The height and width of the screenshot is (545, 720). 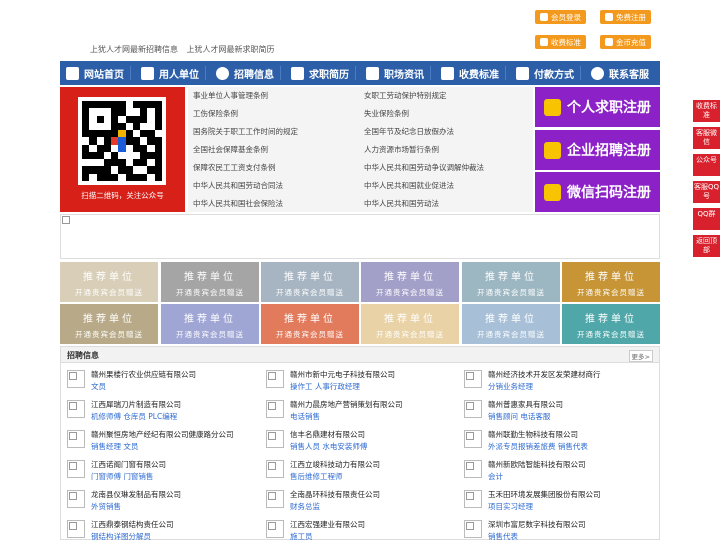 What do you see at coordinates (156, 381) in the screenshot?
I see `job-item: 赣州果楼行农业供应链有限公司 文员` at bounding box center [156, 381].